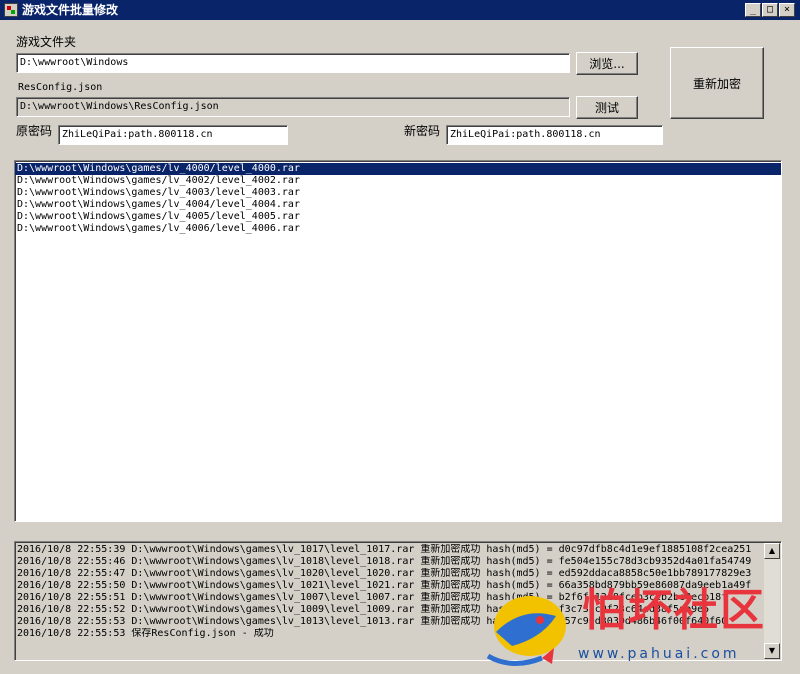 Image resolution: width=800 pixels, height=674 pixels. I want to click on scroll-down-arrow-icon: ▼, so click(772, 651).